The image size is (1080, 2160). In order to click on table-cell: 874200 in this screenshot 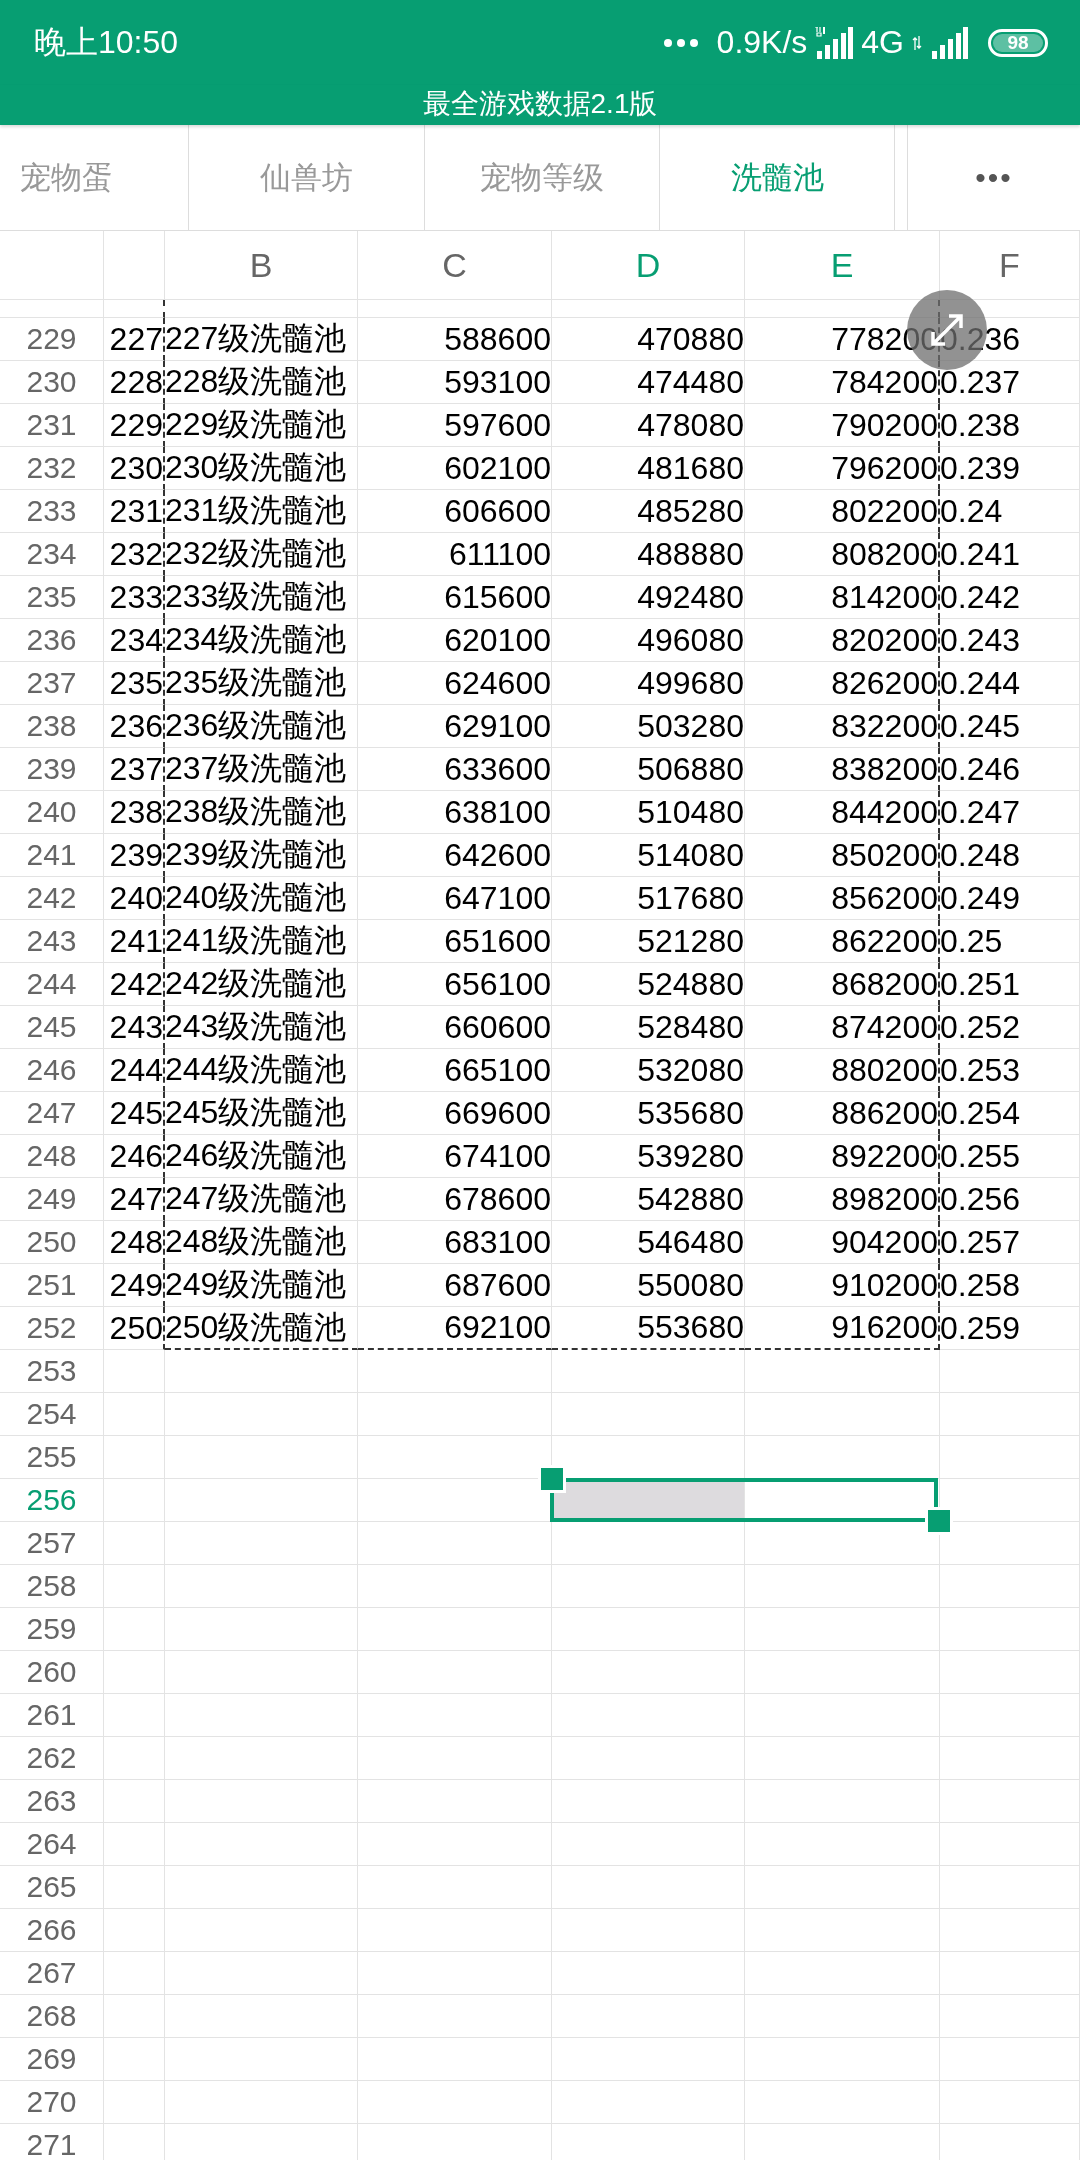, I will do `click(884, 1027)`.